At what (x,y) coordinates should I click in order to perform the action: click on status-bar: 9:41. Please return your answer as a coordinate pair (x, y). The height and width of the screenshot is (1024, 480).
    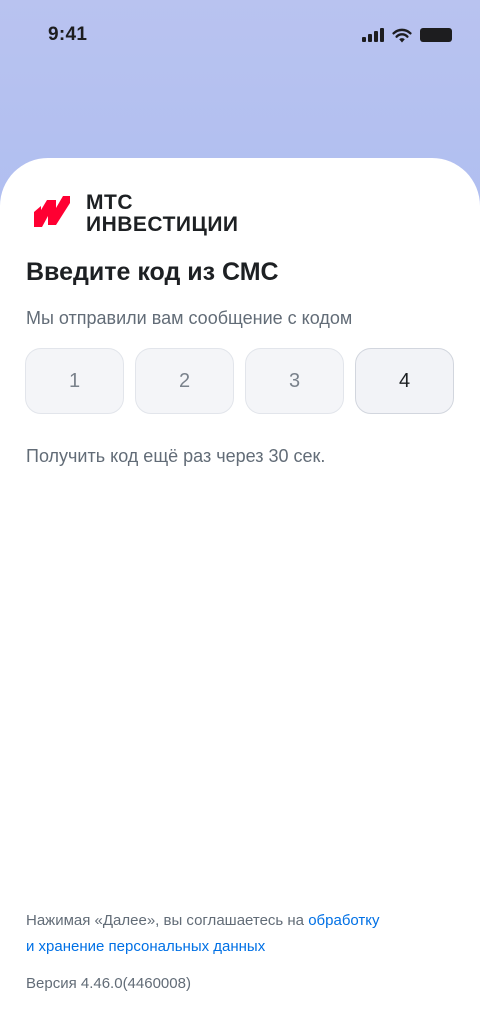
    Looking at the image, I should click on (240, 35).